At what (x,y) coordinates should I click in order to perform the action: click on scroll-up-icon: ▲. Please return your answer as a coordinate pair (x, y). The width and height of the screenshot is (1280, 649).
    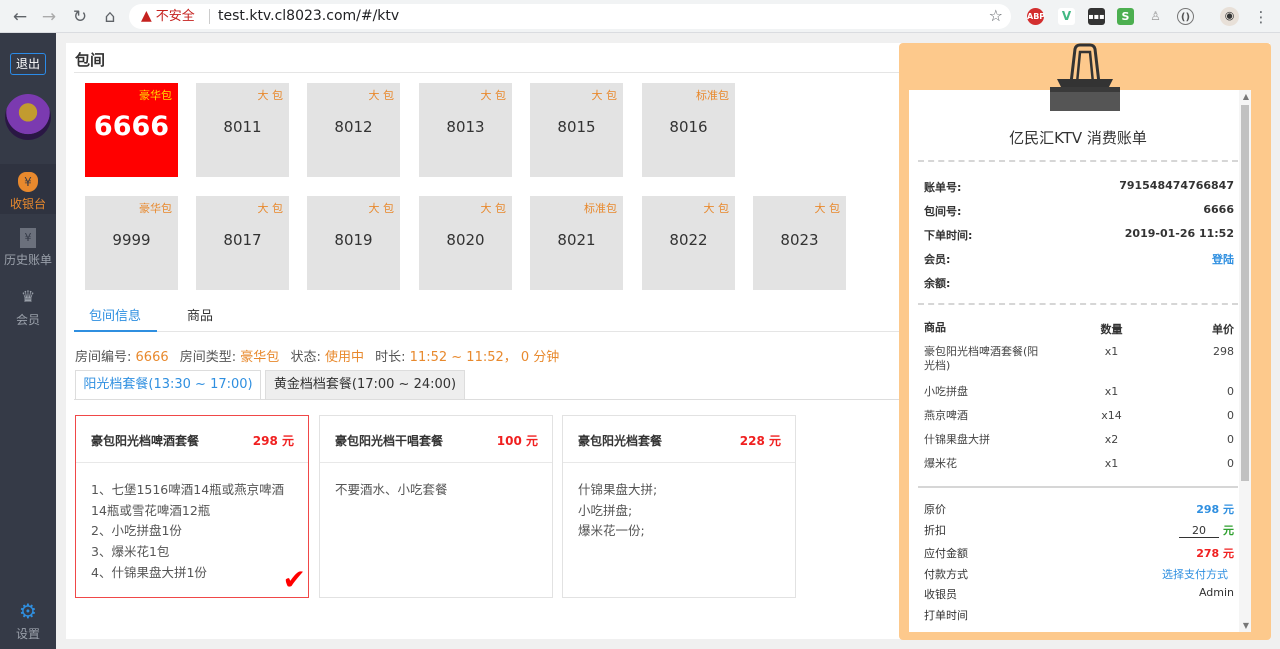
    Looking at the image, I should click on (1246, 96).